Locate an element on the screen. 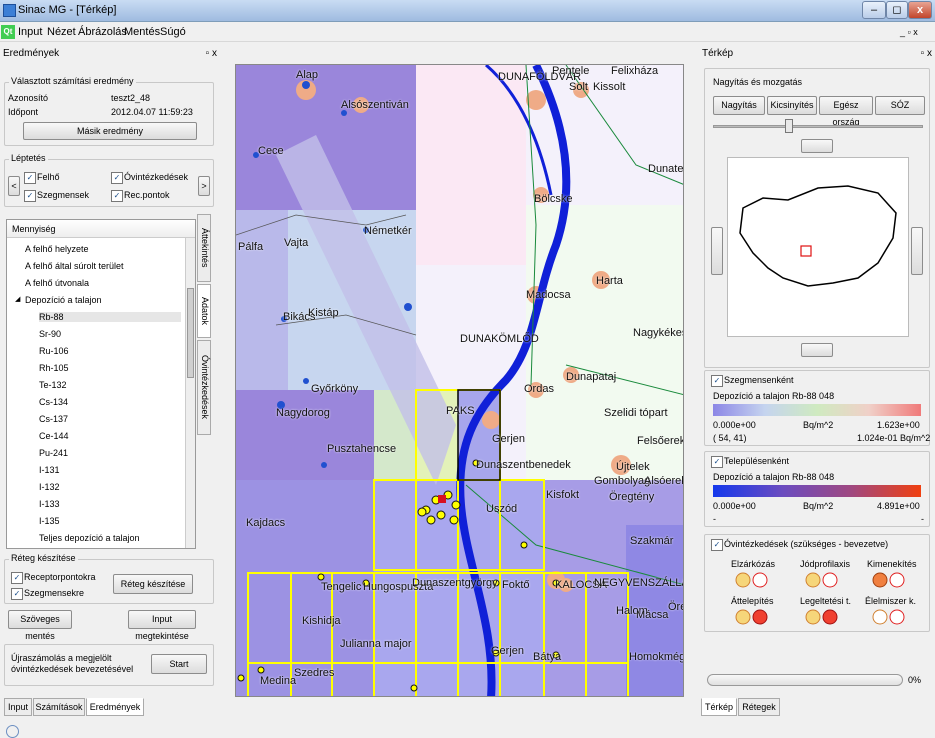  tree-item: A felhő helyzete is located at coordinates (57, 249).